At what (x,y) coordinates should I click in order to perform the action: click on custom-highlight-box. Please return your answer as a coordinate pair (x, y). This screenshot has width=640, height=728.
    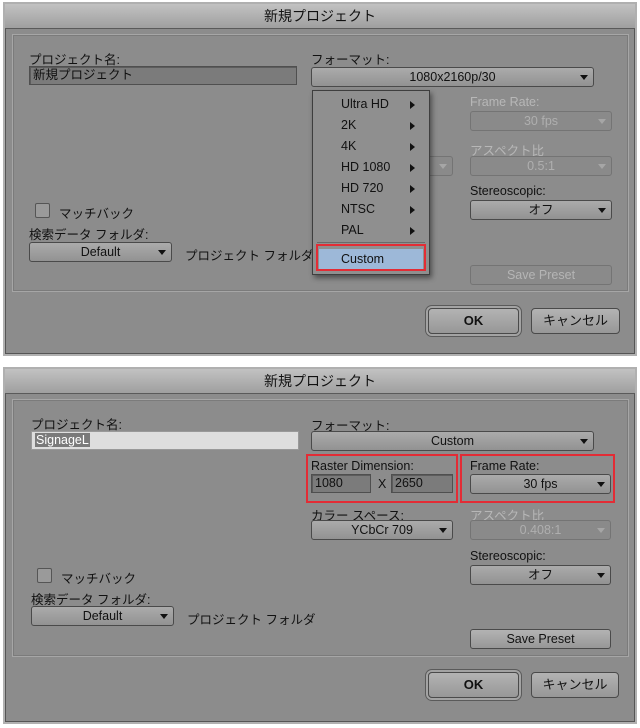
    Looking at the image, I should click on (371, 257).